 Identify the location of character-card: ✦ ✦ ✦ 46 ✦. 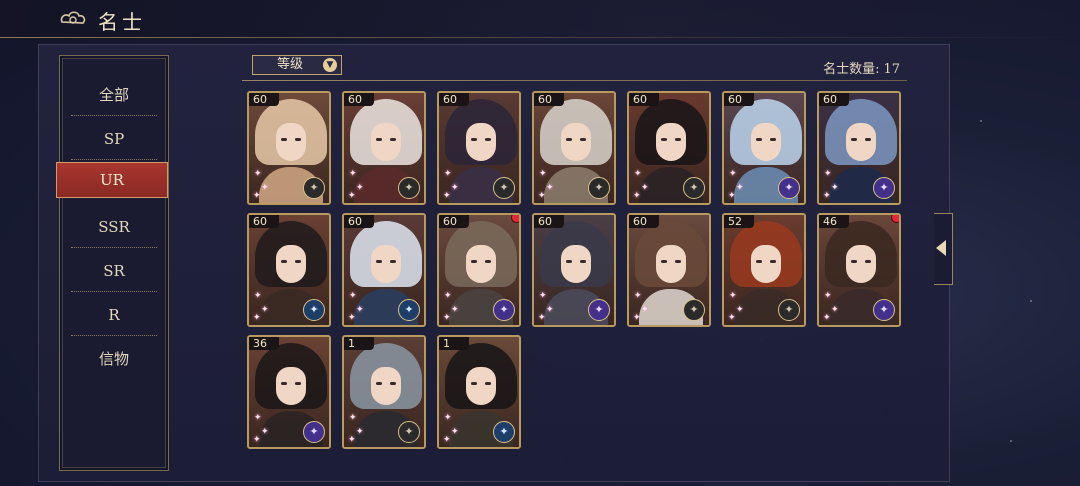
(859, 270).